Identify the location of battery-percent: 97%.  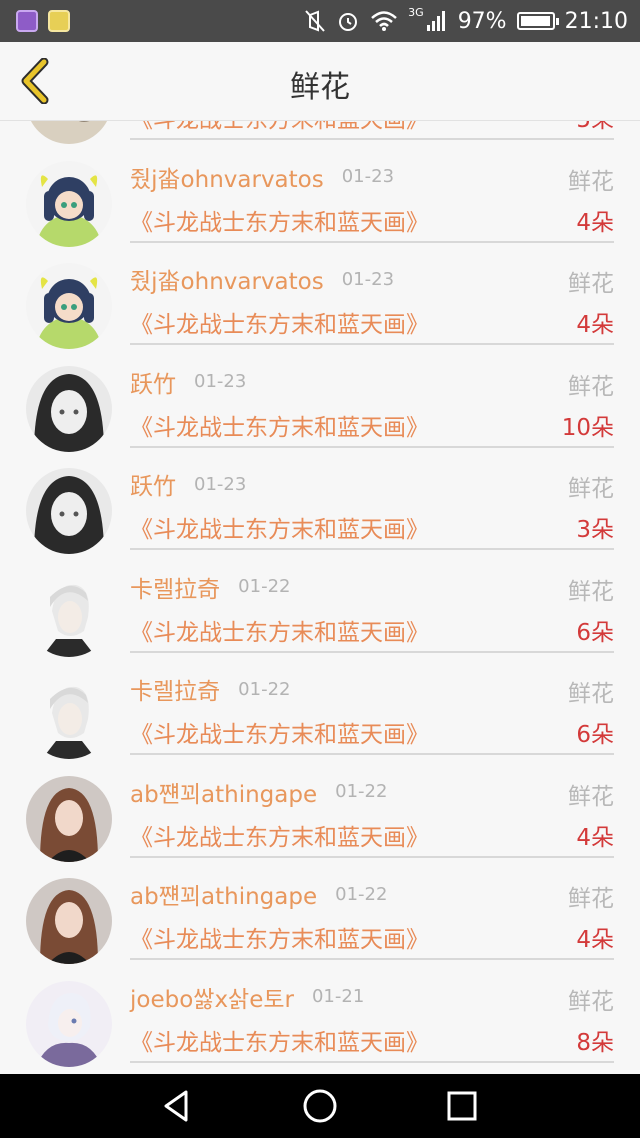
(482, 21).